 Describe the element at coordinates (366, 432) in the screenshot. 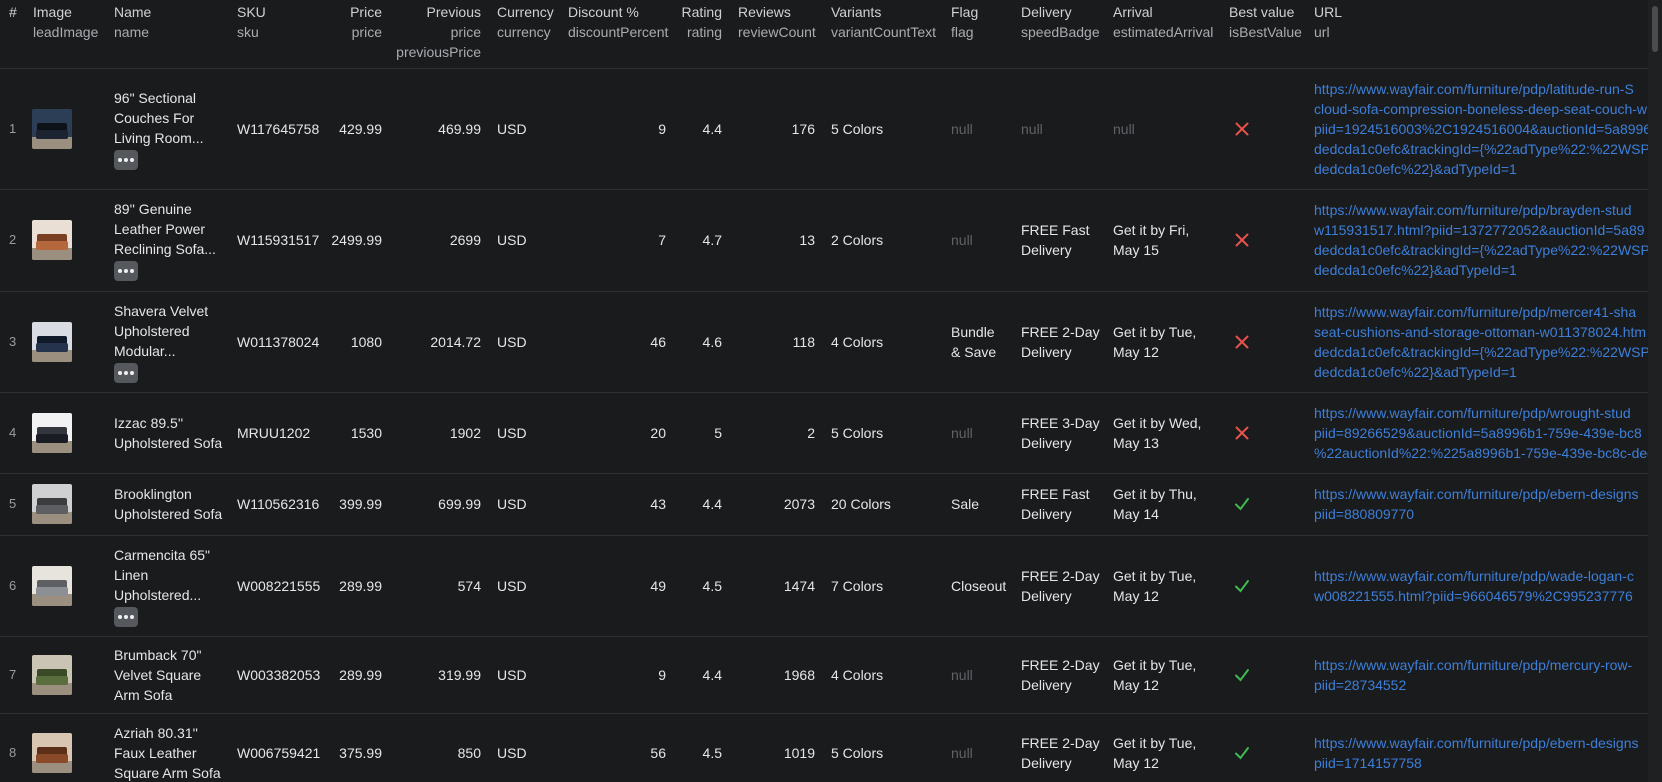

I see `price-text: 1530` at that location.